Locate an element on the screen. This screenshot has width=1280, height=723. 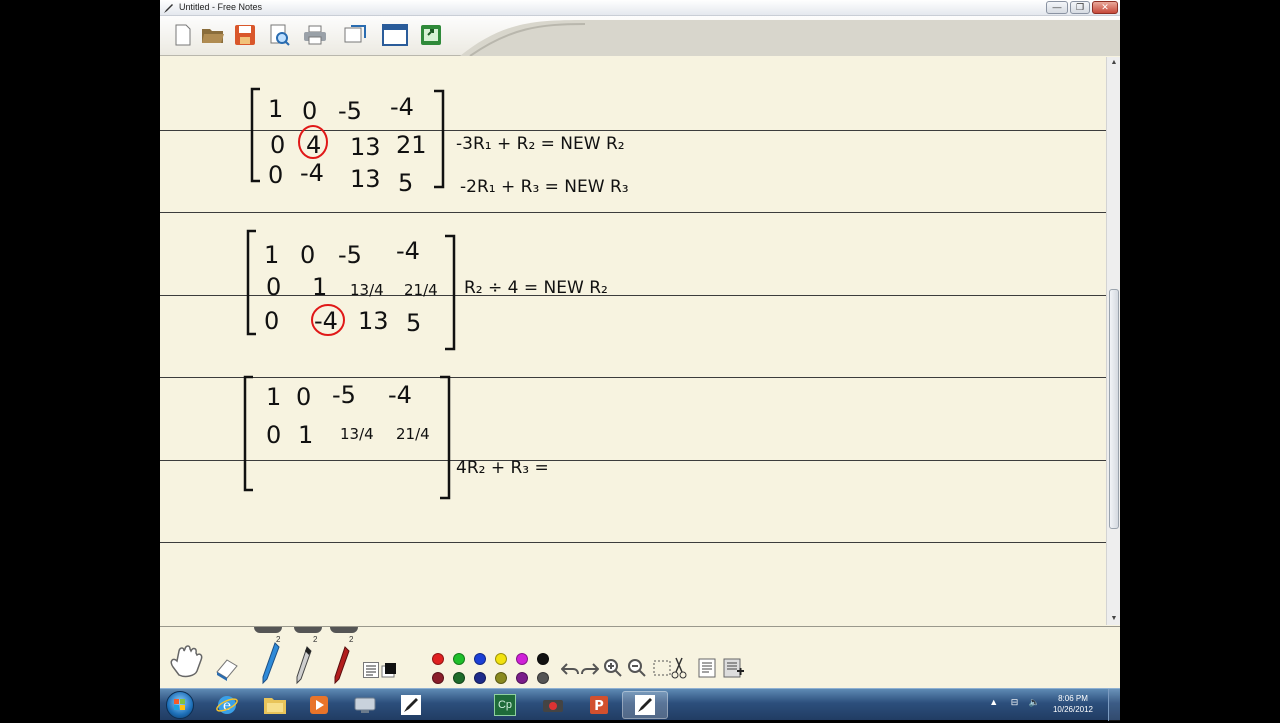
color-swatch-black is located at coordinates (543, 659).